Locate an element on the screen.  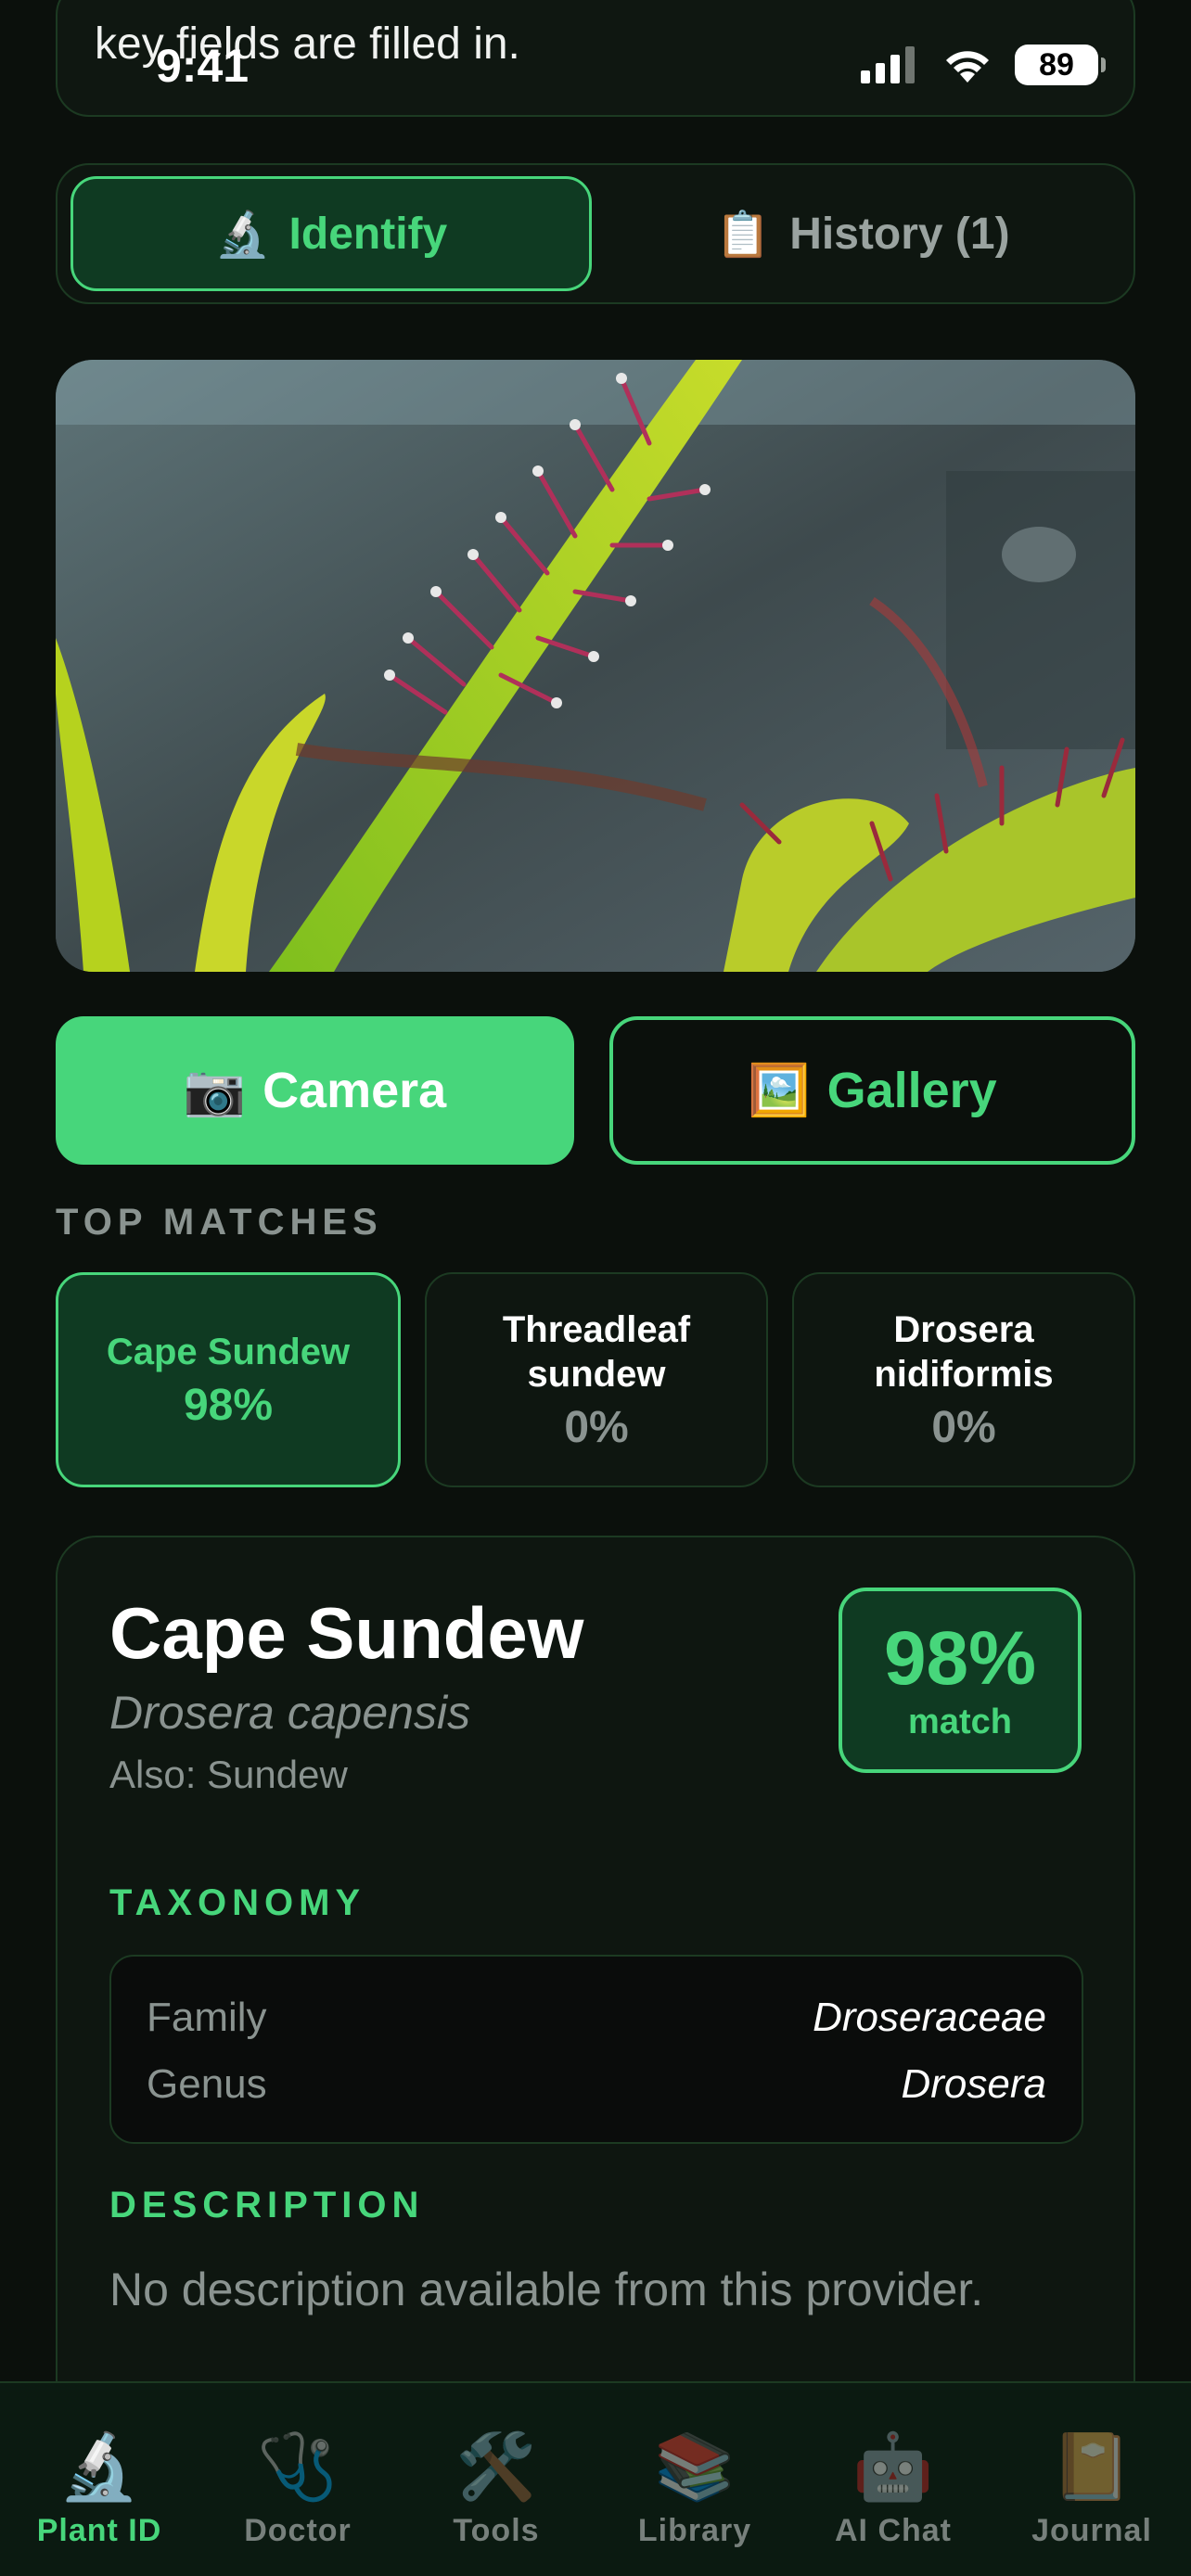
tab-ai-chat: 🤖 AI Chat is located at coordinates (893, 2479).